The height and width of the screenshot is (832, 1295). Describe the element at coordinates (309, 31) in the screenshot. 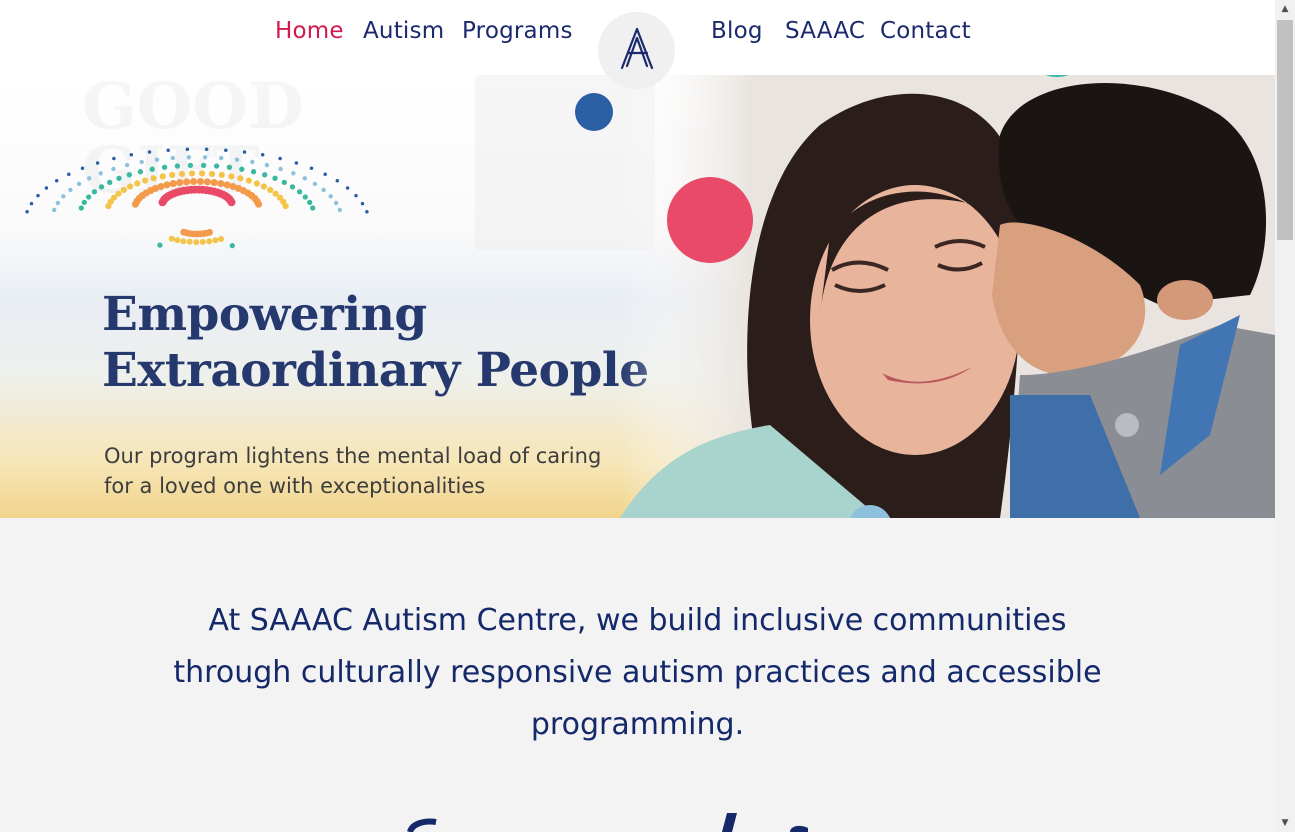

I see `nav-home-link: Home` at that location.